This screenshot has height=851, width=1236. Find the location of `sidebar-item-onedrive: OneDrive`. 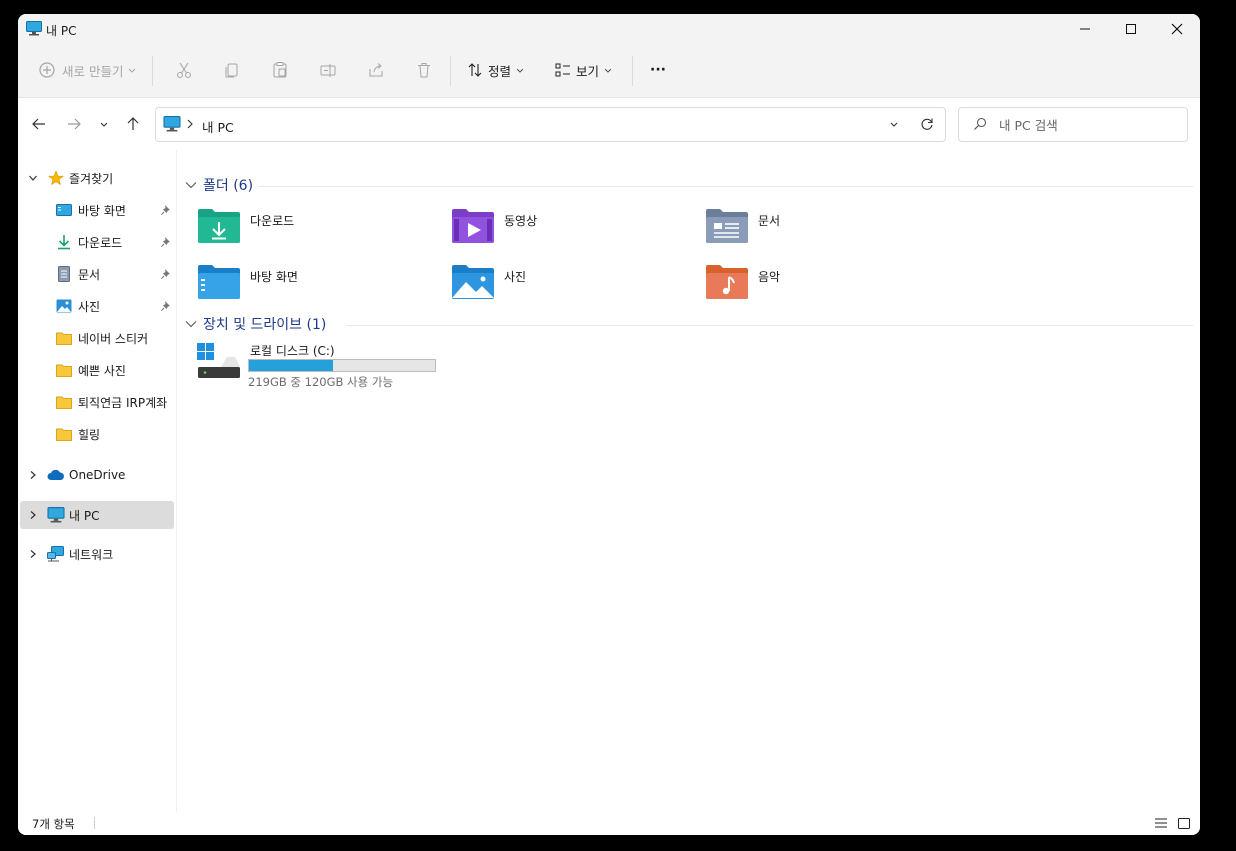

sidebar-item-onedrive: OneDrive is located at coordinates (97, 475).